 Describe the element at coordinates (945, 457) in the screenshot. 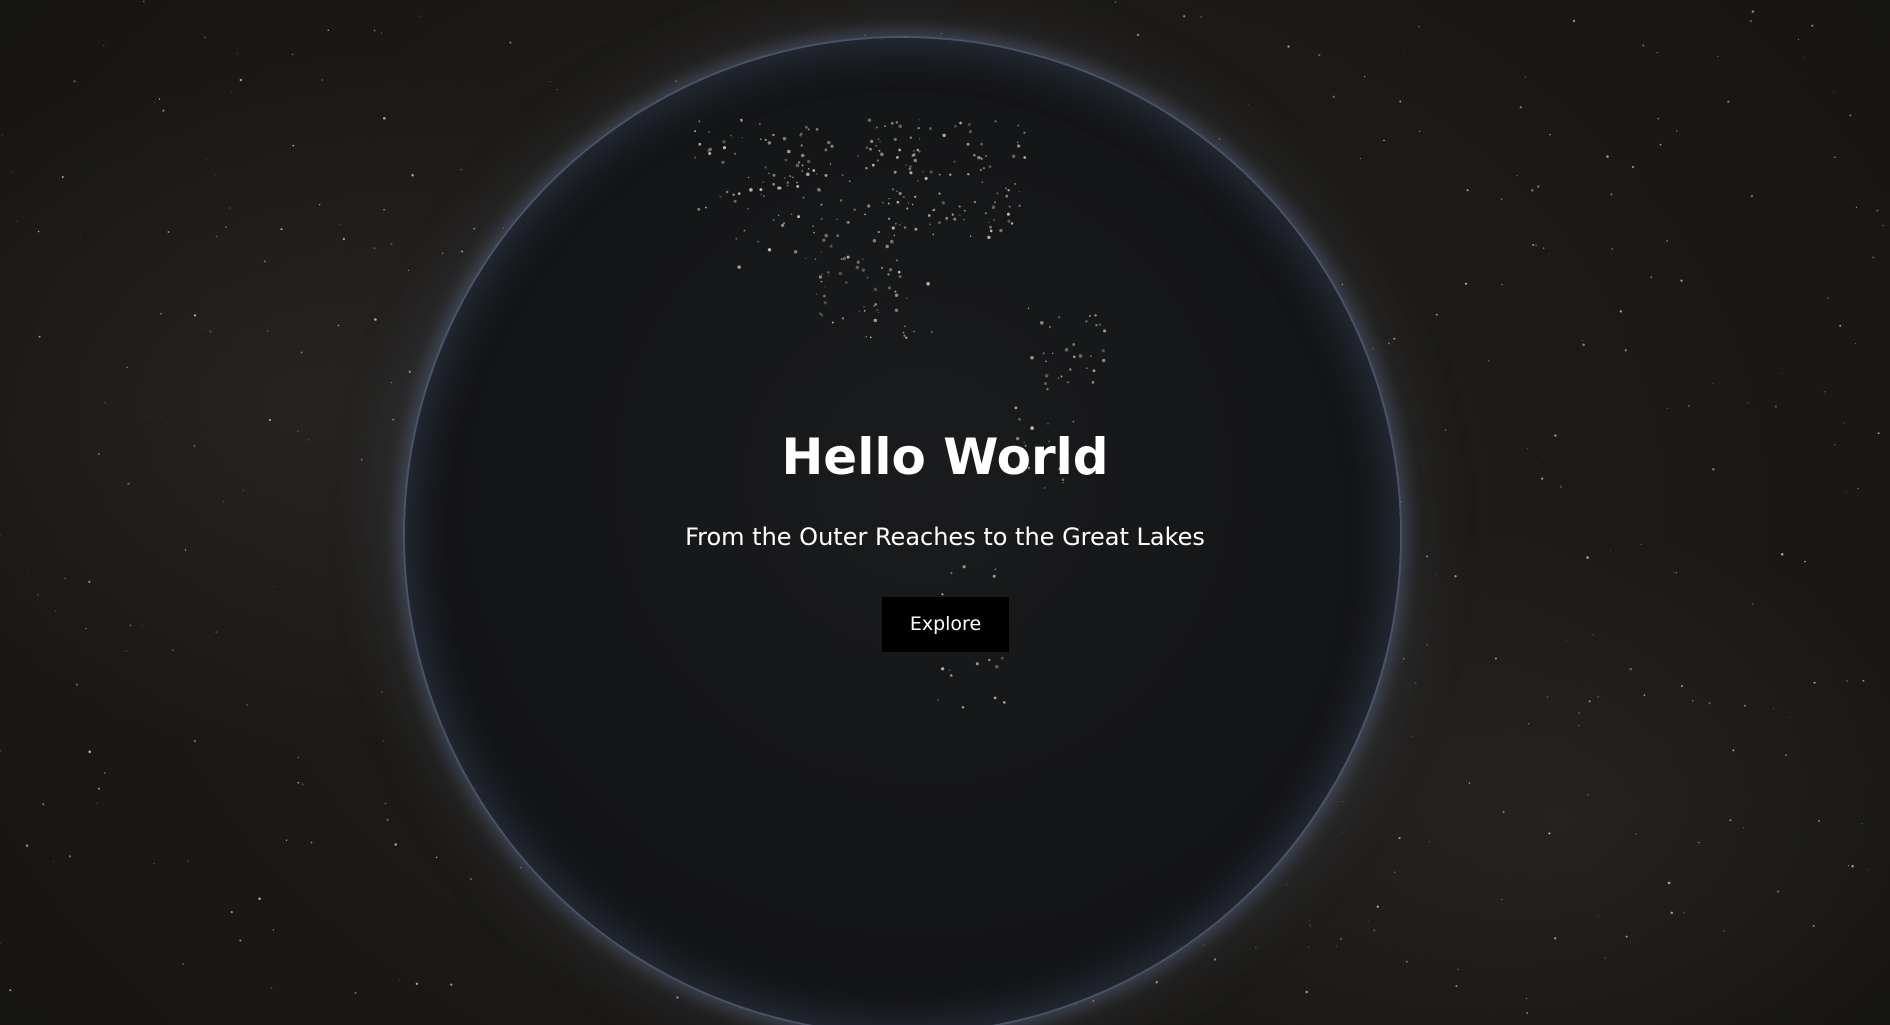

I see `hero-title: Hello World` at that location.